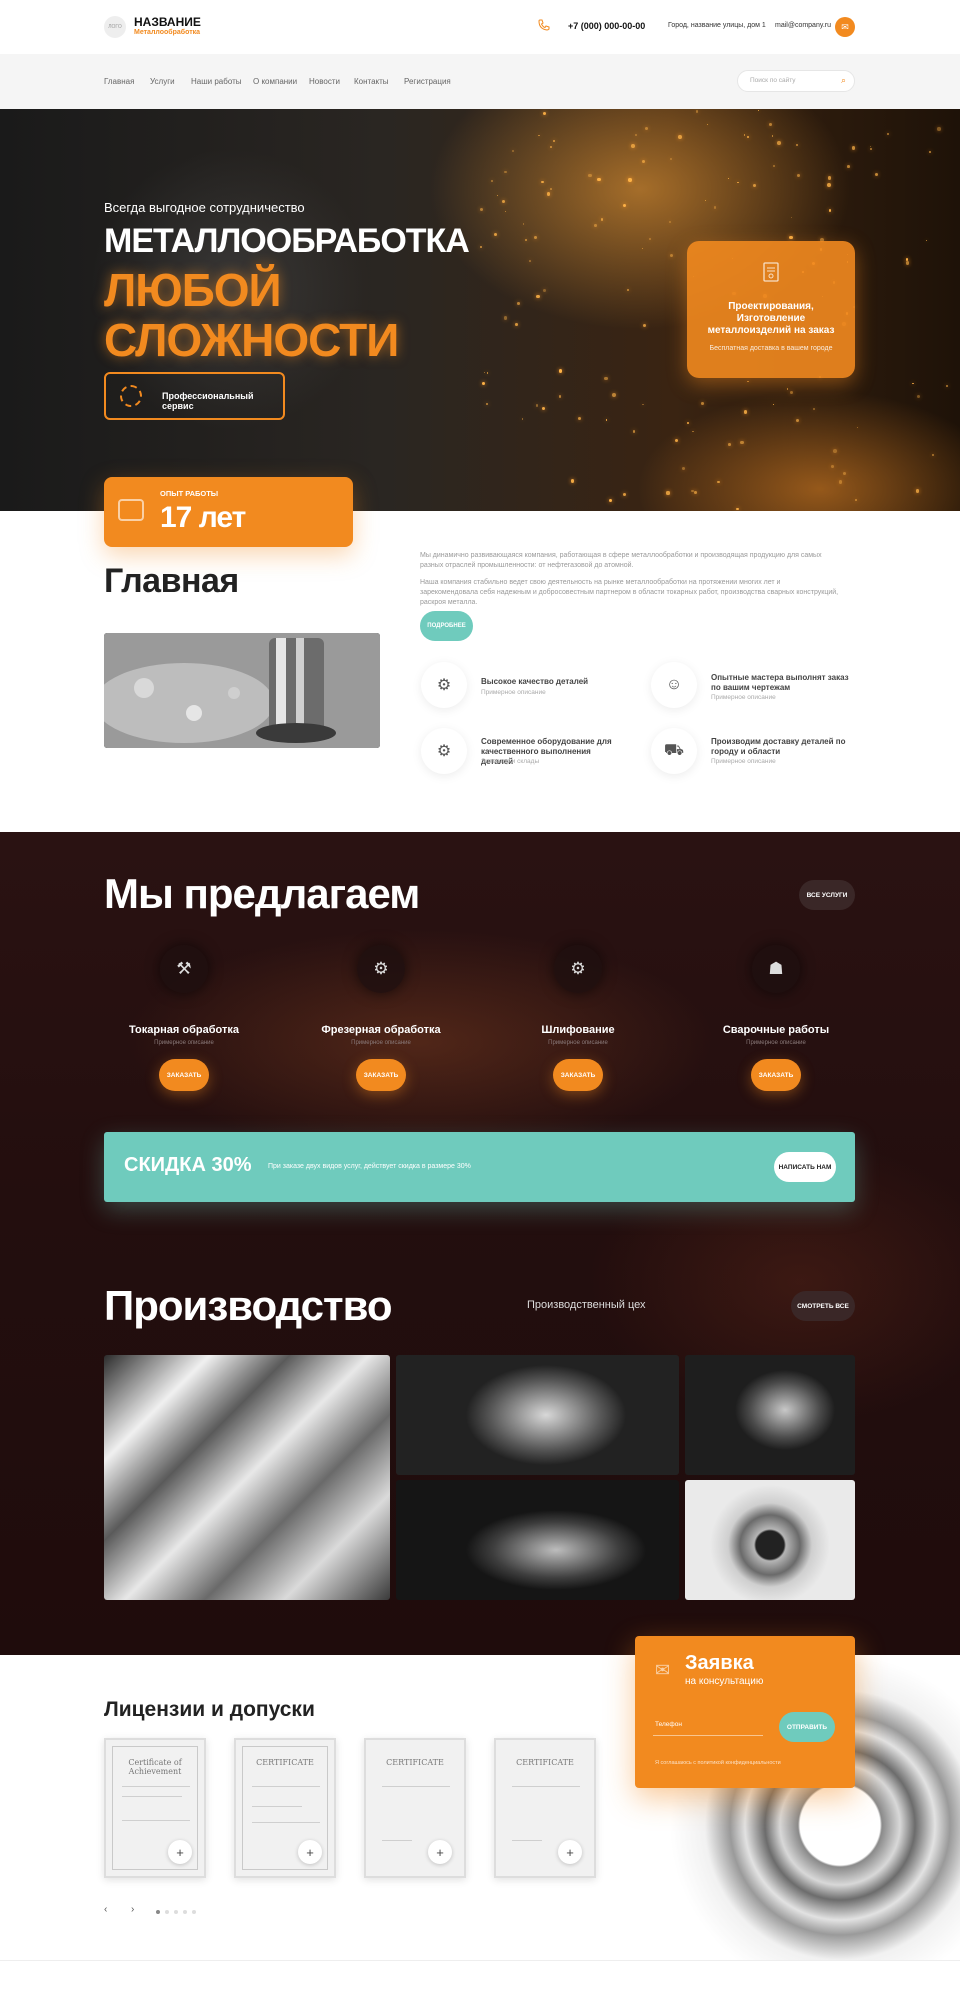 The height and width of the screenshot is (2000, 960). I want to click on search-icon: ⌕, so click(843, 80).